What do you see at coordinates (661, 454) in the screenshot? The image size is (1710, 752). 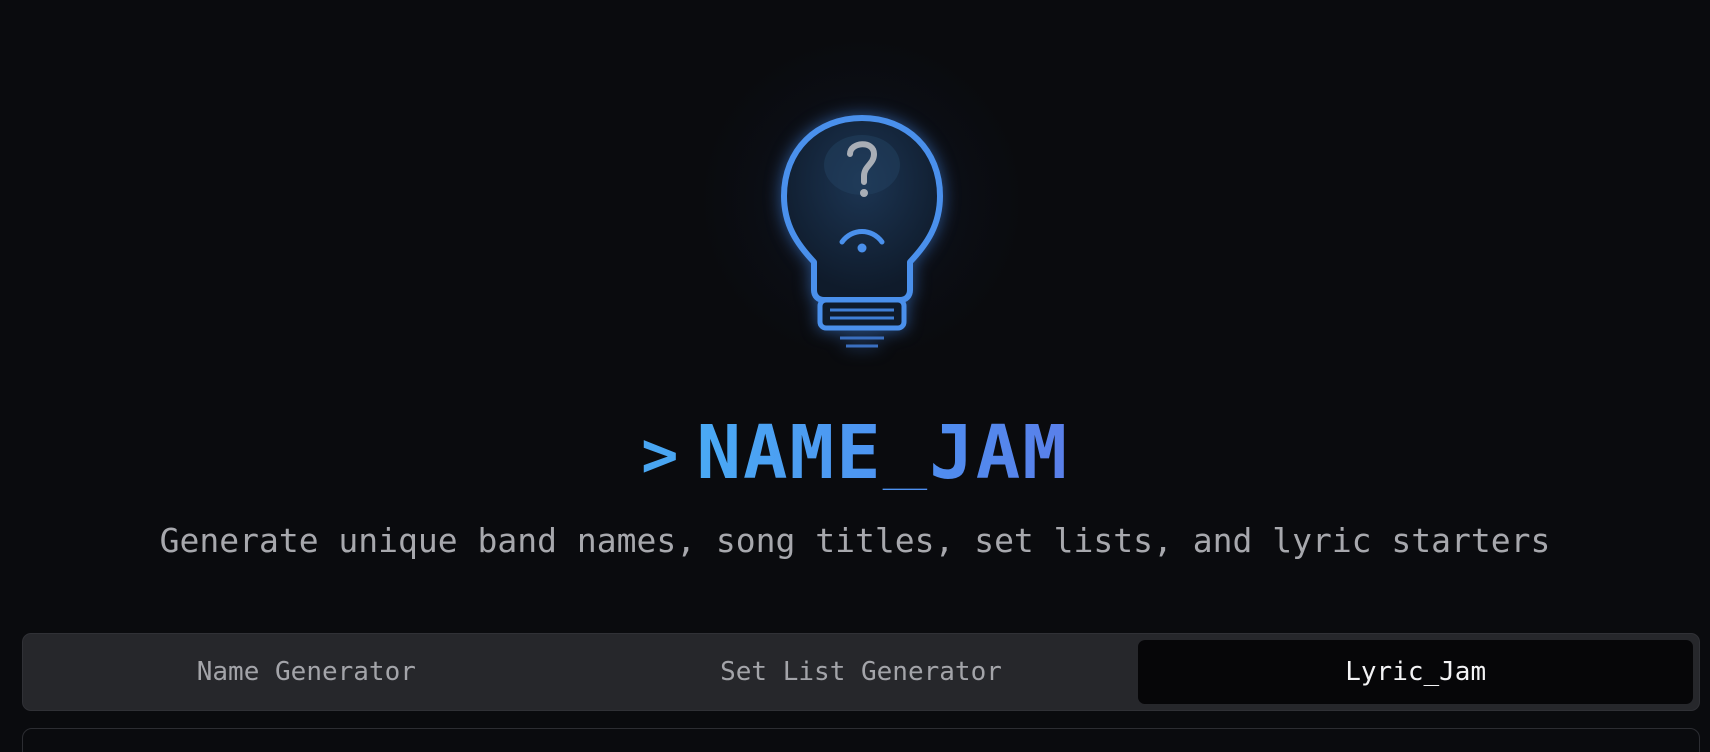 I see `prompt-symbol: >` at bounding box center [661, 454].